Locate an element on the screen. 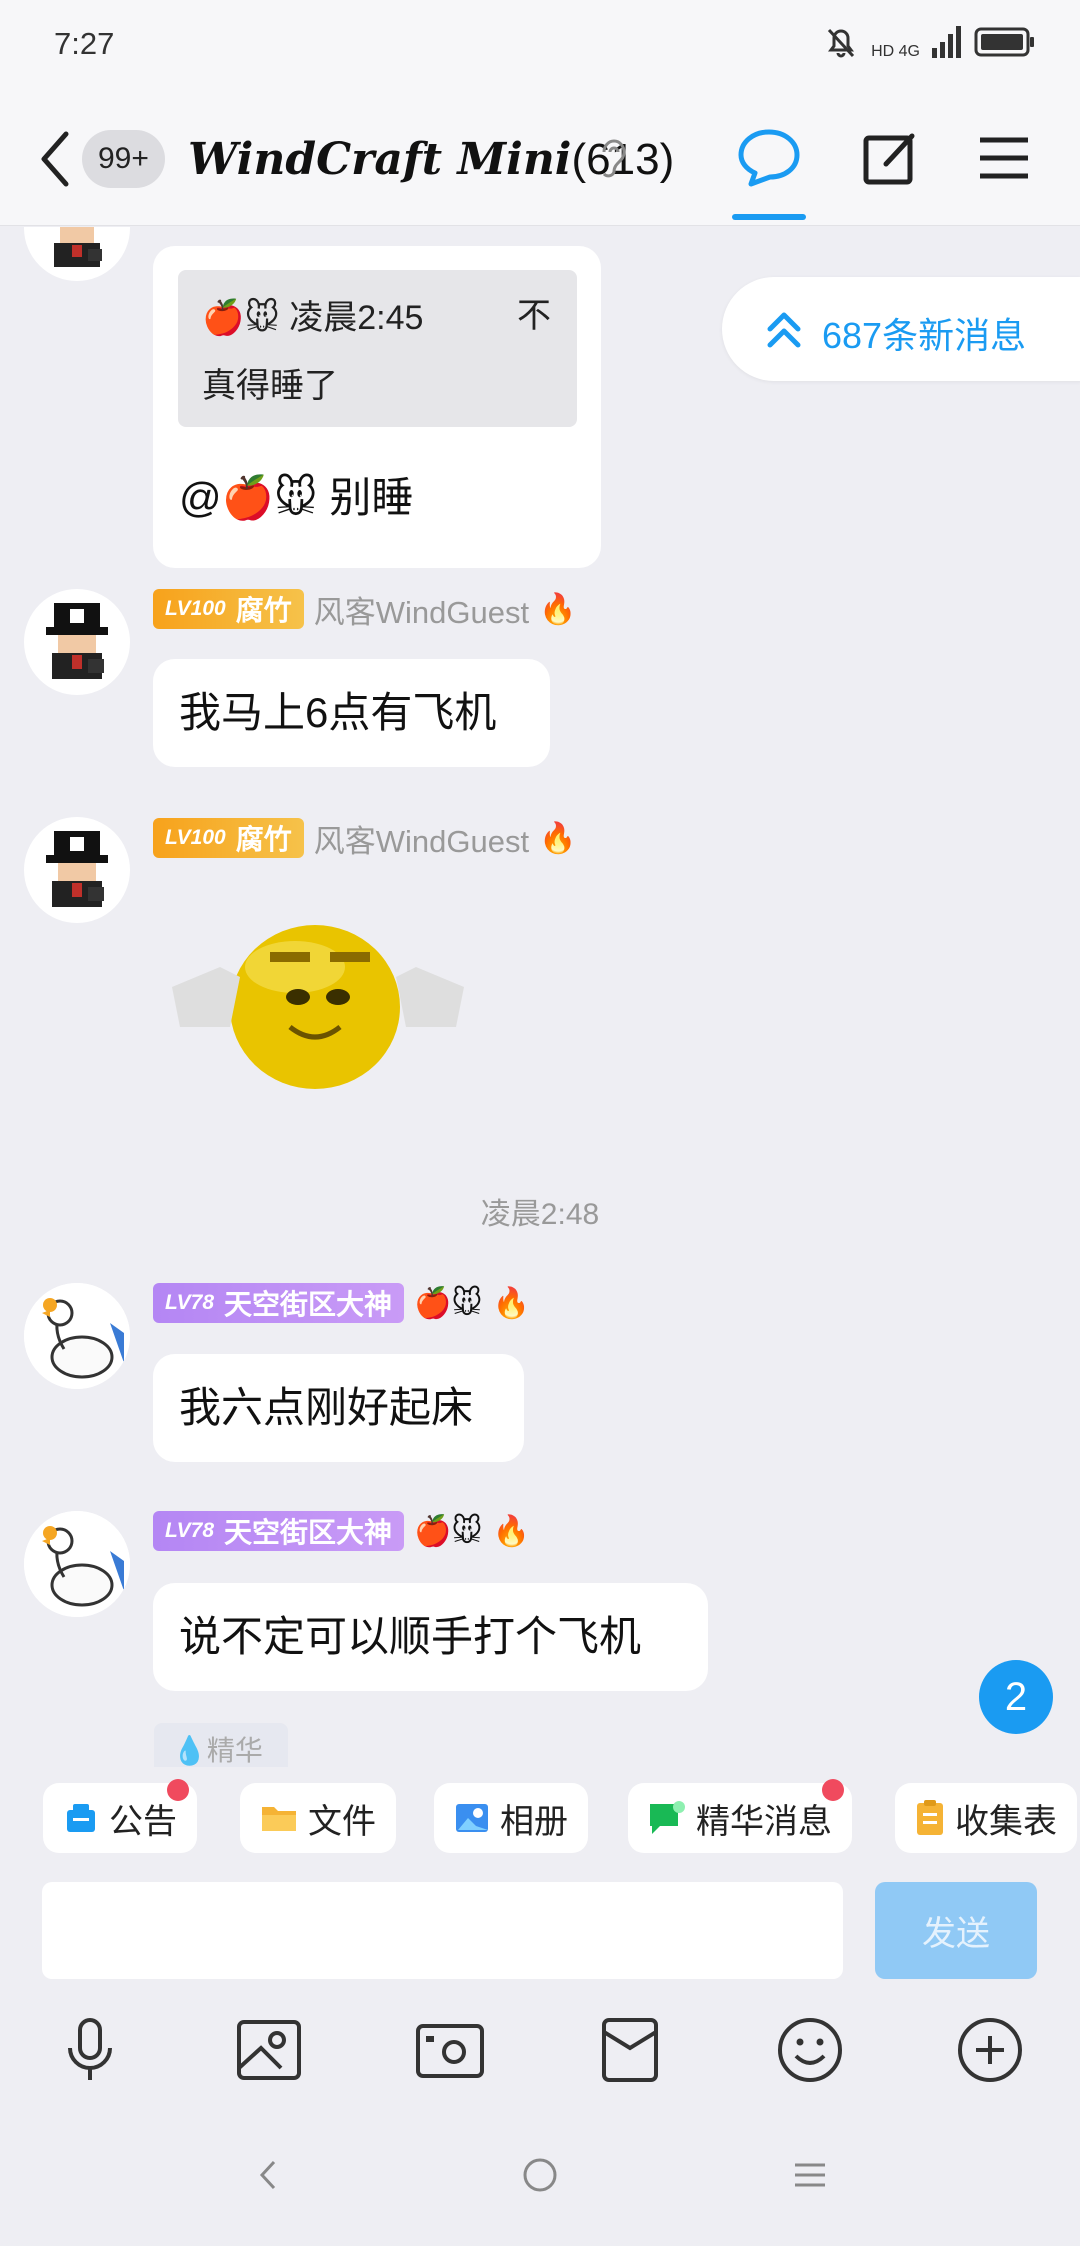 Image resolution: width=1080 pixels, height=2246 pixels. ear-icon is located at coordinates (613, 159).